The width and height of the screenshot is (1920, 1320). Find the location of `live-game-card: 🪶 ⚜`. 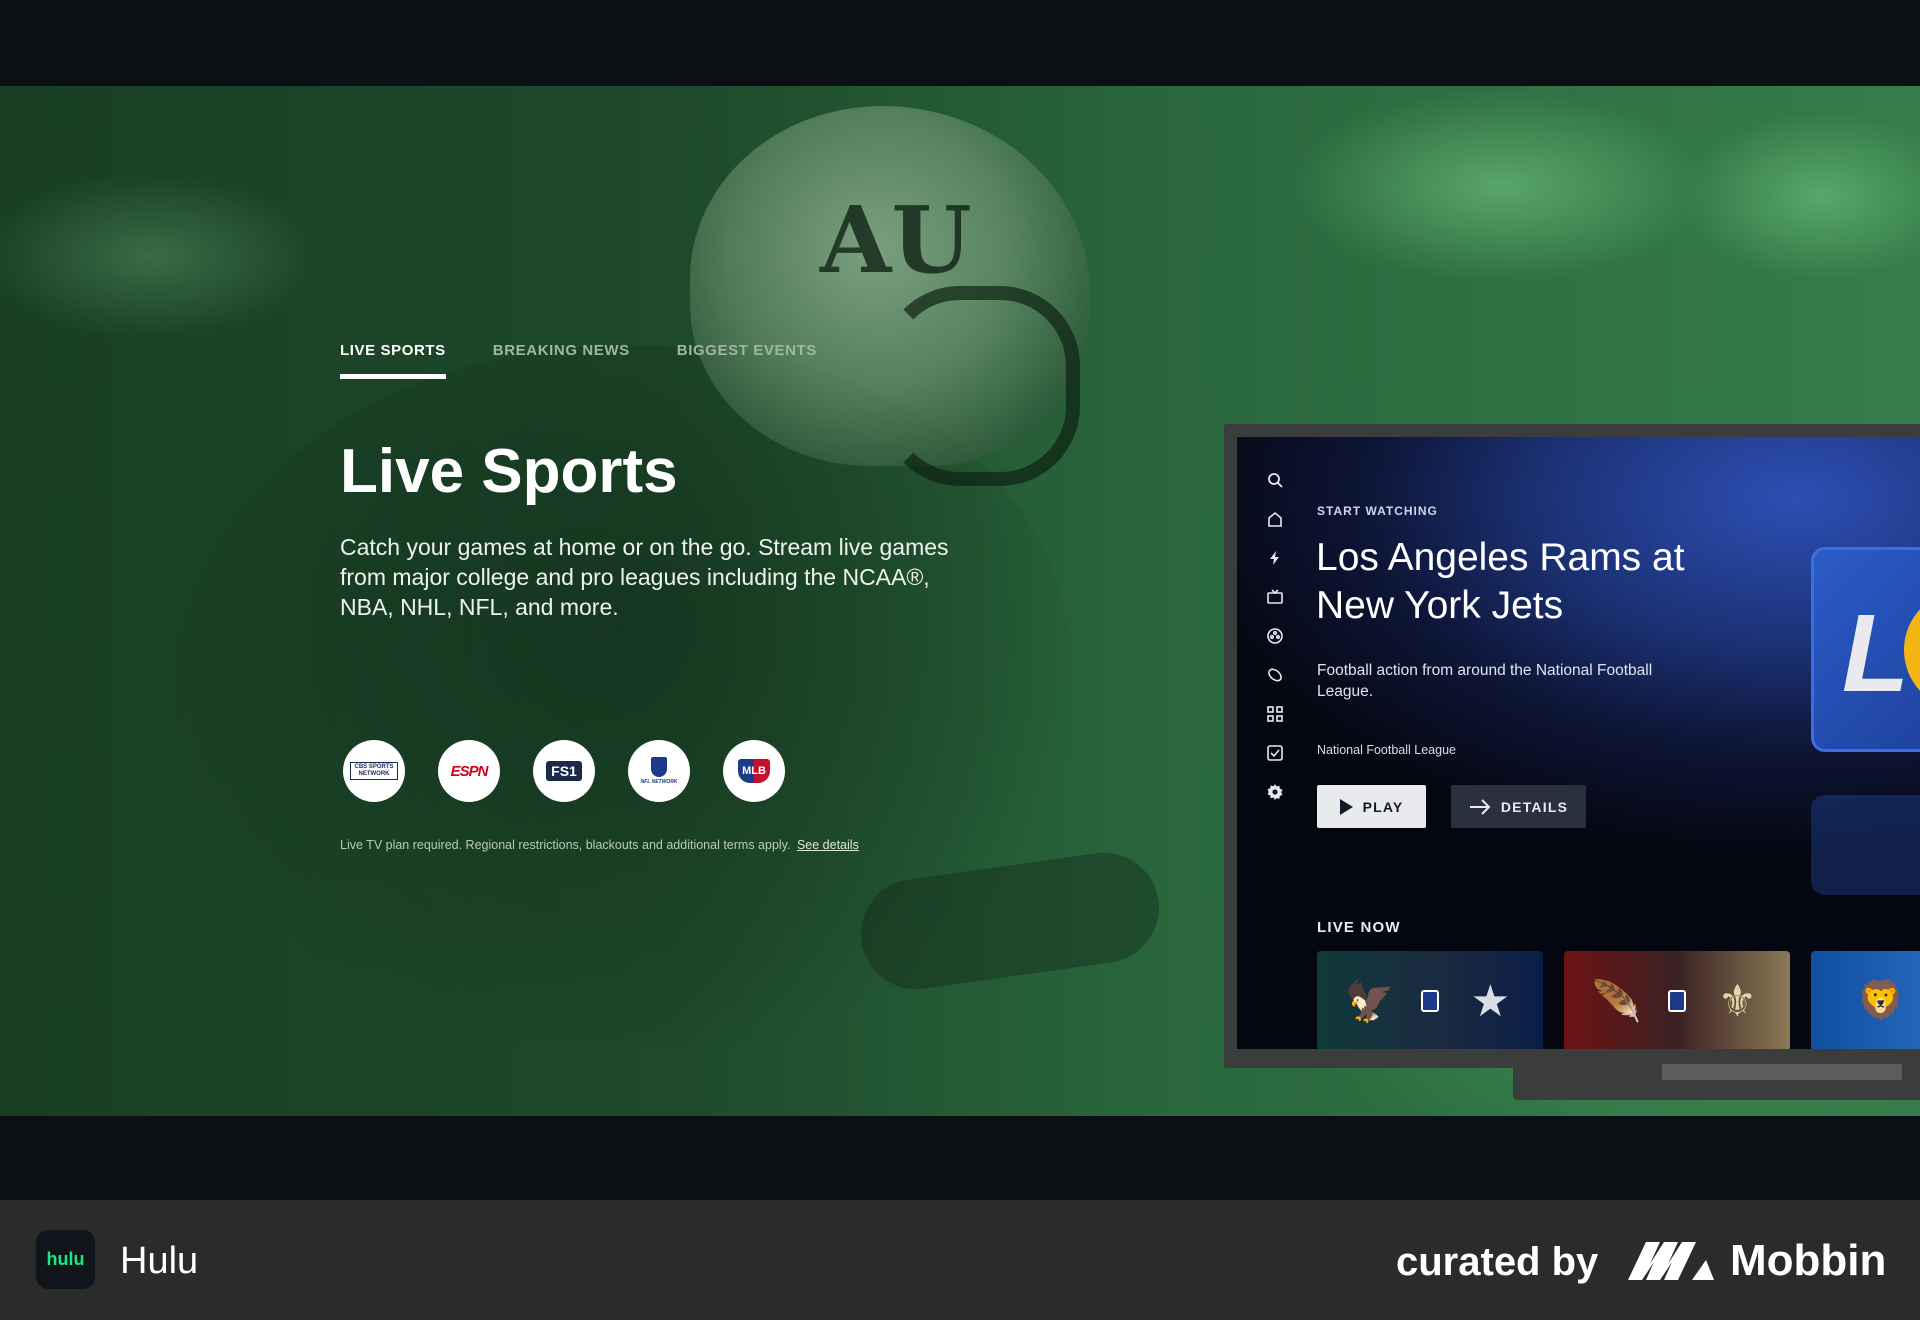

live-game-card: 🪶 ⚜ is located at coordinates (1677, 1000).